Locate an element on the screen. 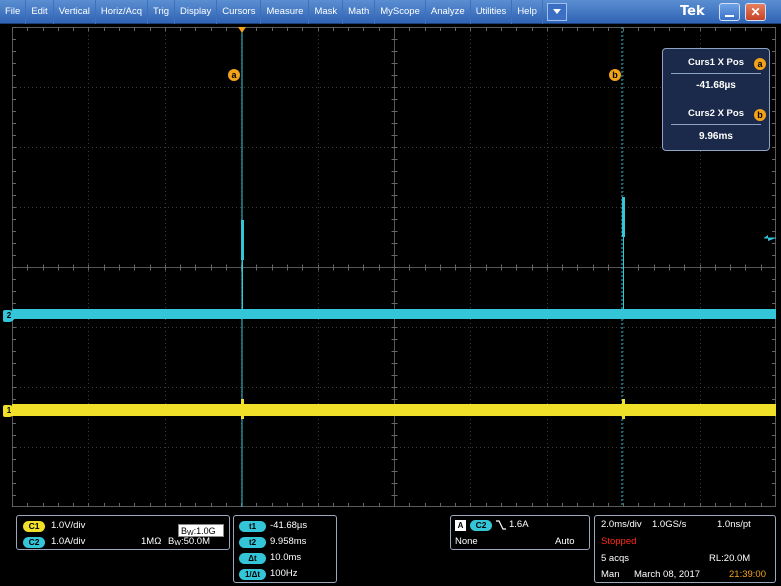 The width and height of the screenshot is (781, 586). trigger-source-chip: C2 is located at coordinates (481, 525).